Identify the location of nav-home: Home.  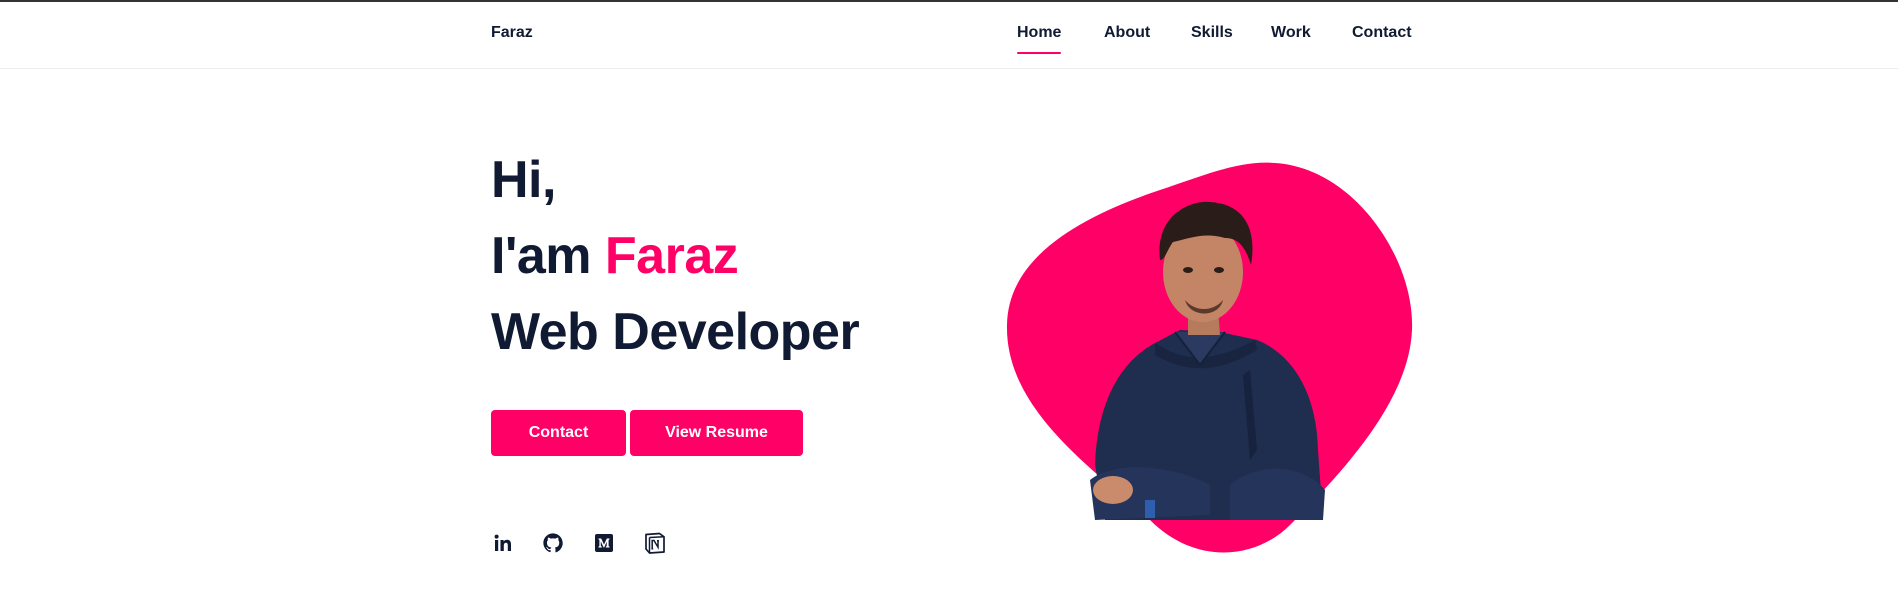
(1039, 39).